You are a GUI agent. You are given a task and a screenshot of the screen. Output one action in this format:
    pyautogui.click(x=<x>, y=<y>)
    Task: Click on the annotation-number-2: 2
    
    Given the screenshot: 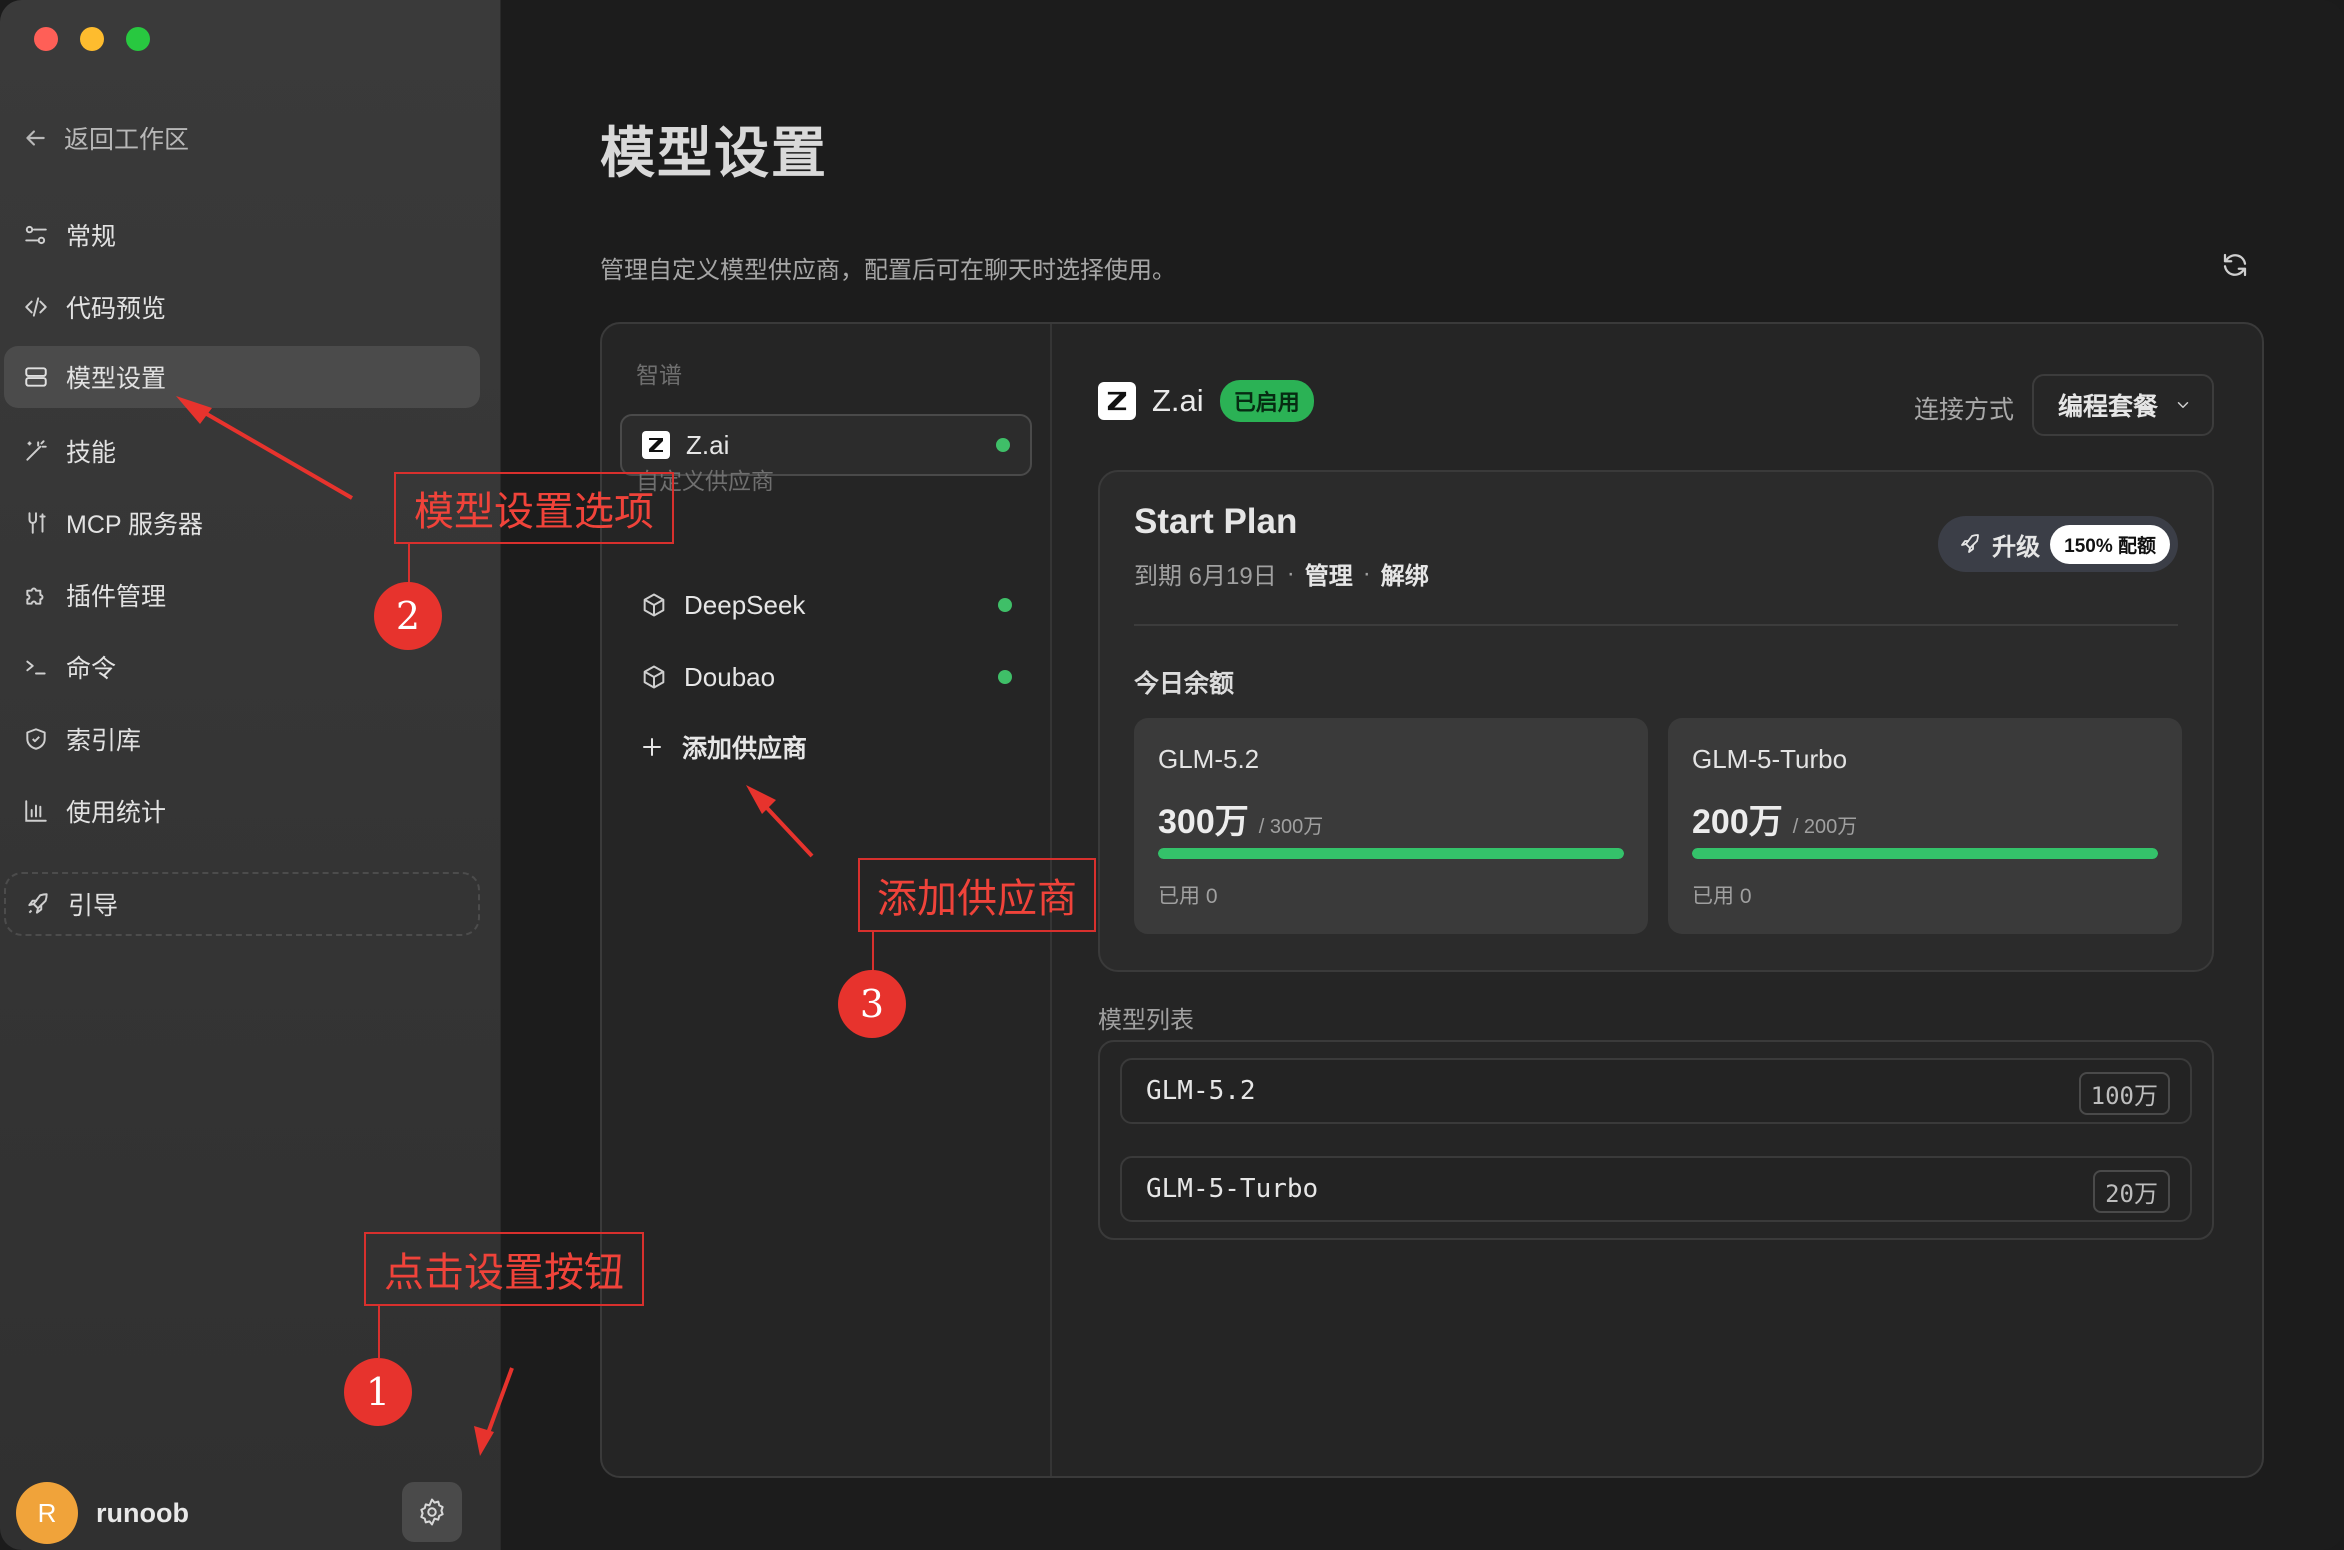 What is the action you would take?
    pyautogui.click(x=408, y=616)
    